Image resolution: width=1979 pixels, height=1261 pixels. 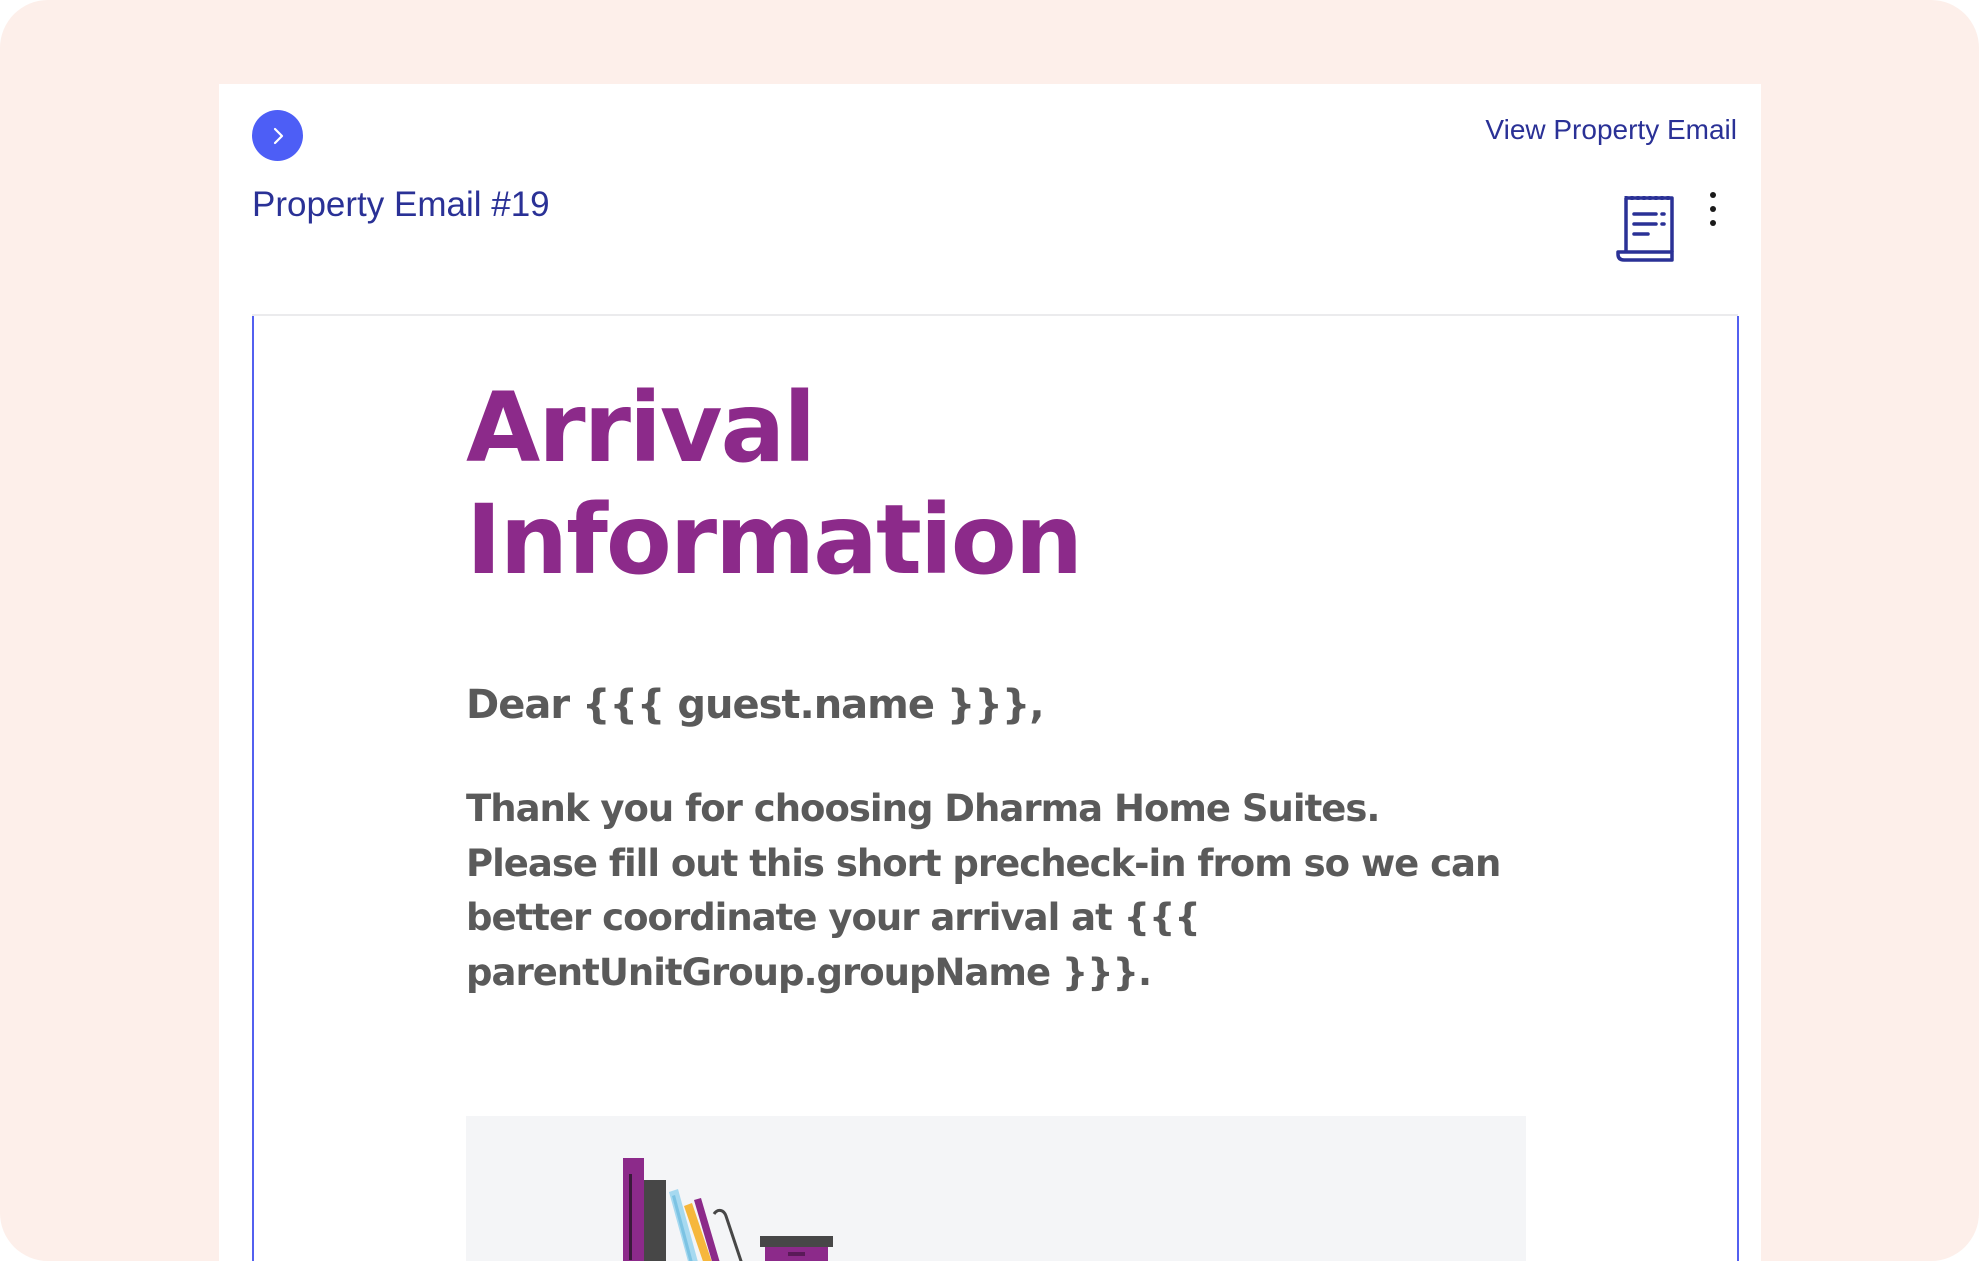 What do you see at coordinates (996, 1188) in the screenshot?
I see `bookshelf-illustration` at bounding box center [996, 1188].